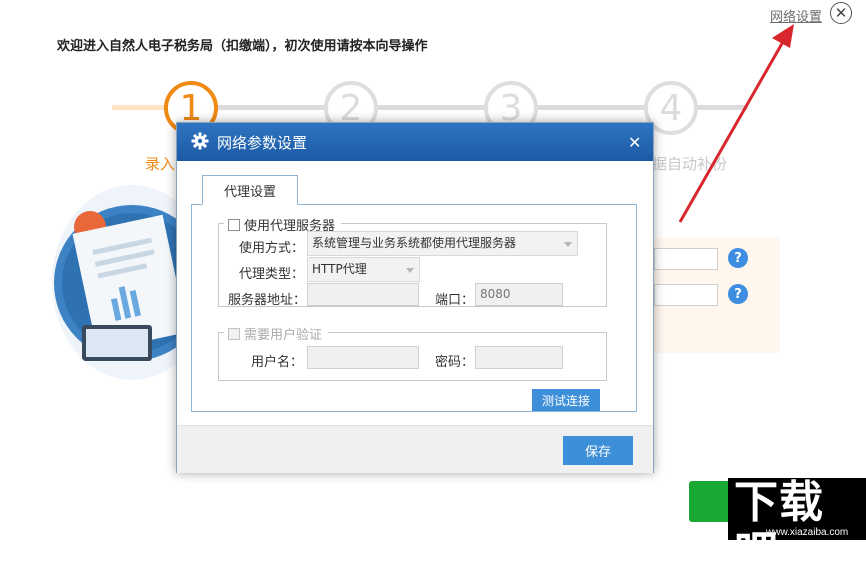 The image size is (866, 578). I want to click on proxy-type-label: 代理类型：, so click(272, 274).